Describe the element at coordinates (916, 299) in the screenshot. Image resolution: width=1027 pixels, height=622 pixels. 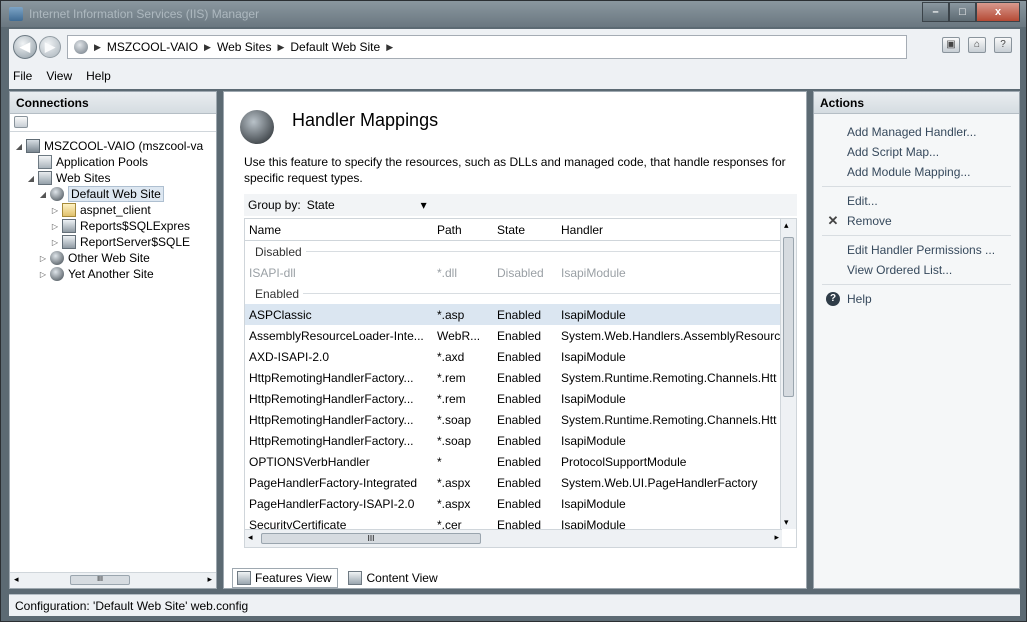
I see `action-help: ? Help` at that location.